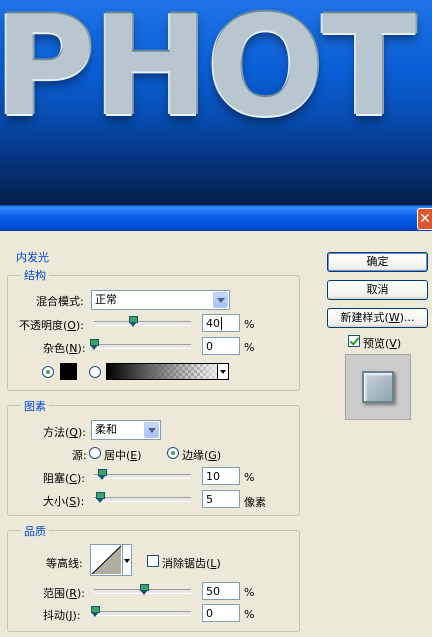 The width and height of the screenshot is (432, 637). I want to click on choke-slider-track, so click(142, 476).